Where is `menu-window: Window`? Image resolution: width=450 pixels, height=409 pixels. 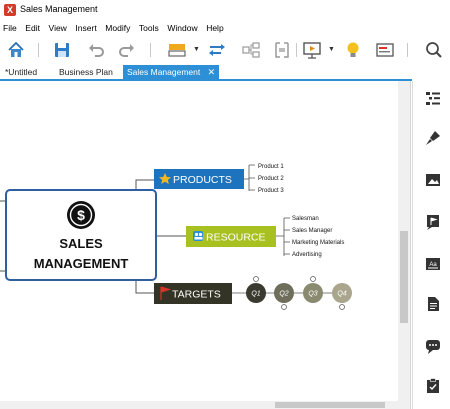
menu-window: Window is located at coordinates (182, 28).